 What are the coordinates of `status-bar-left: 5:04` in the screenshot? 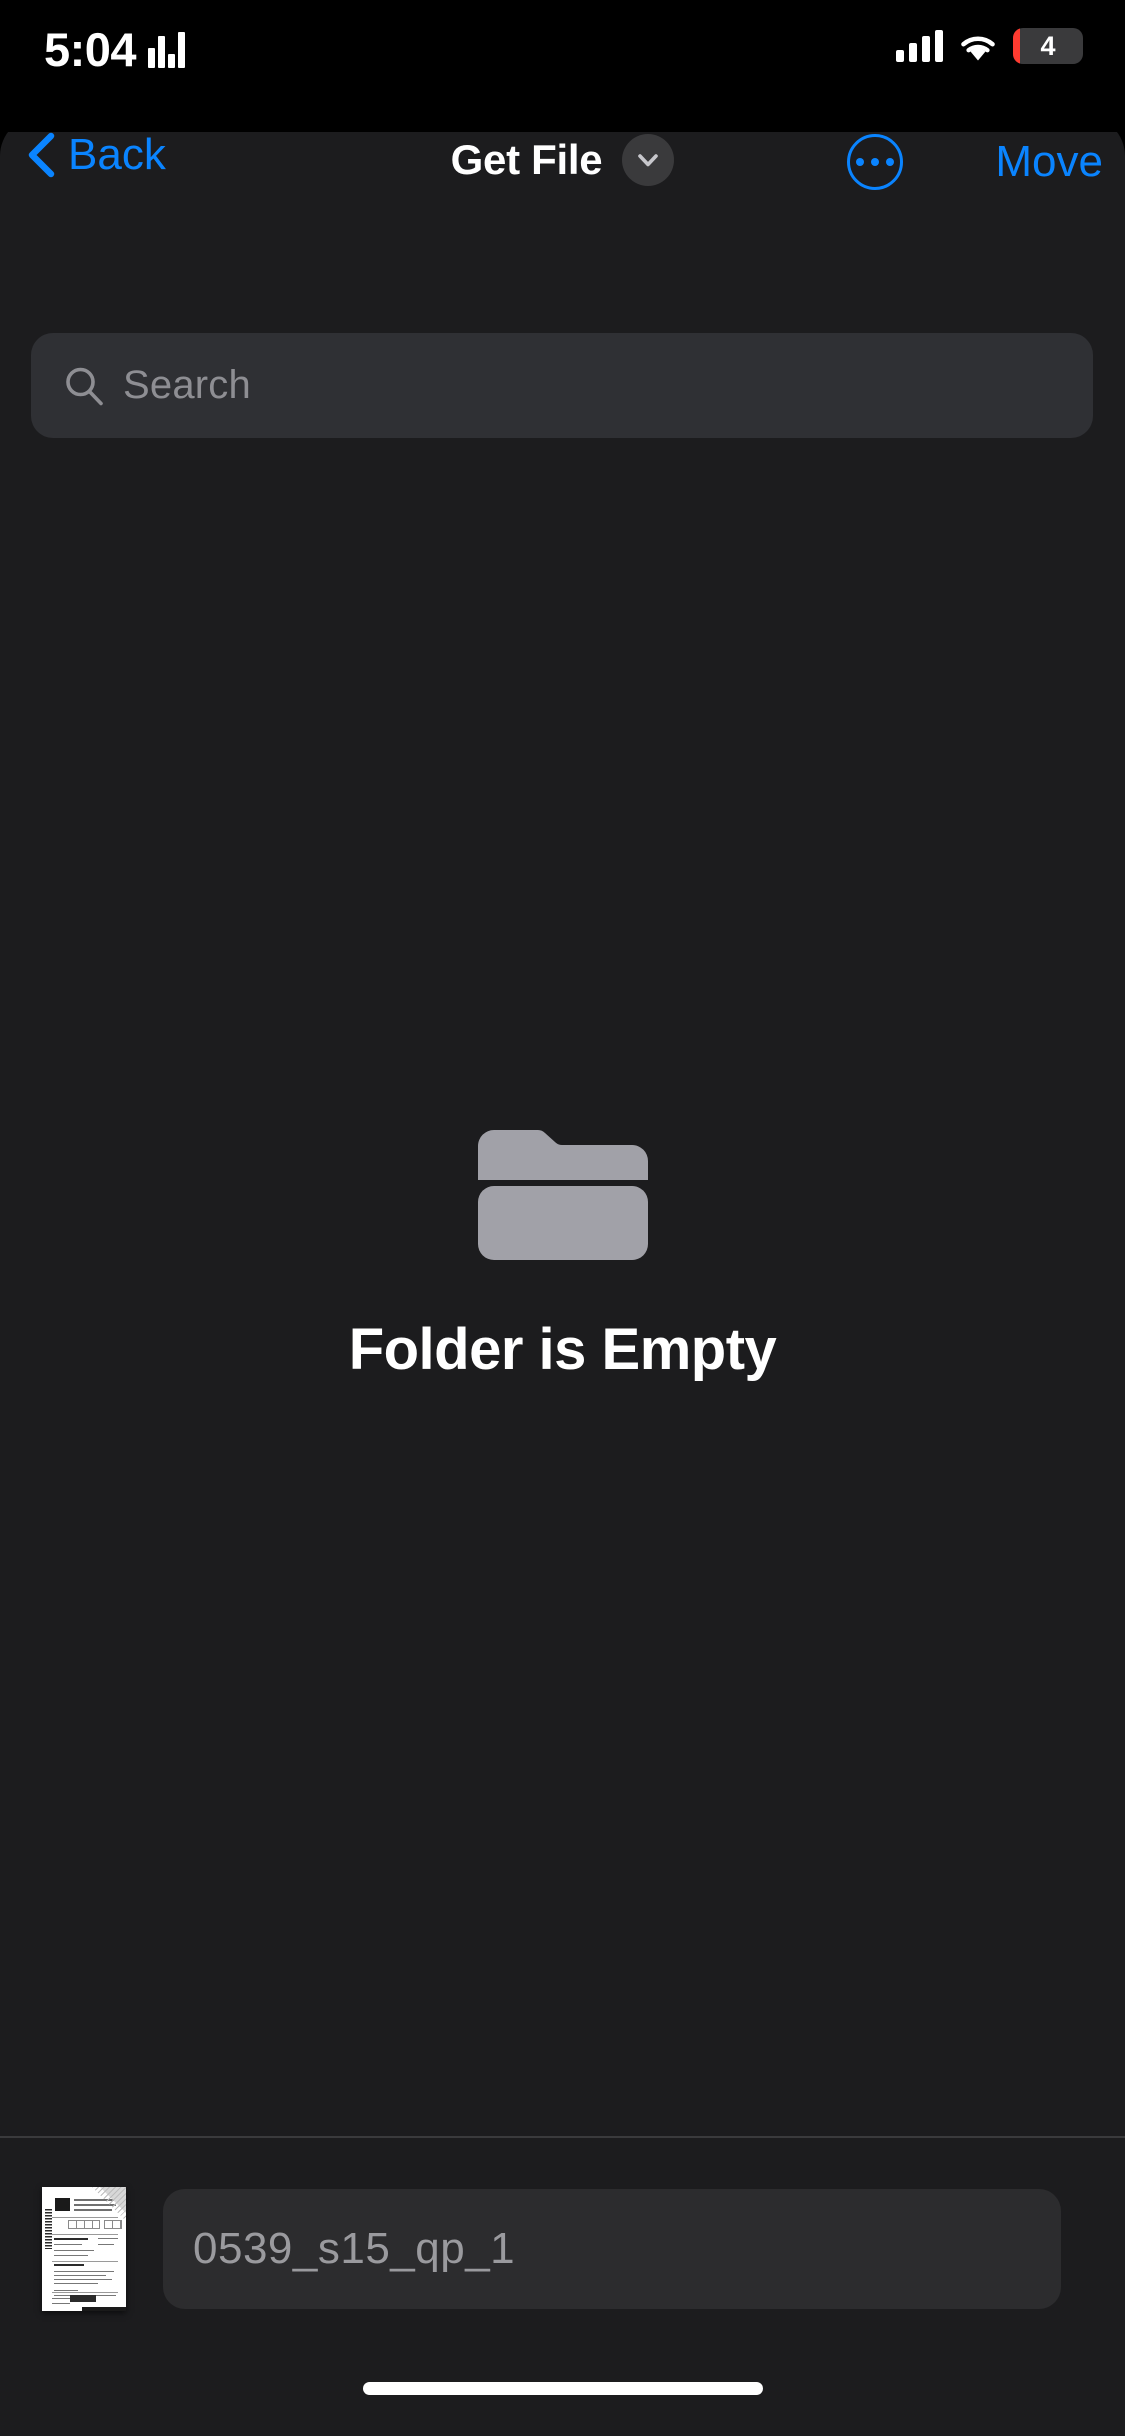 It's located at (115, 49).